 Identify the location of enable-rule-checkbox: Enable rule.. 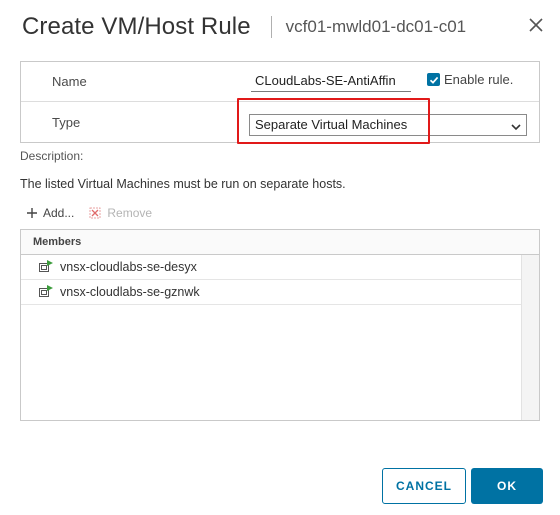
(470, 79).